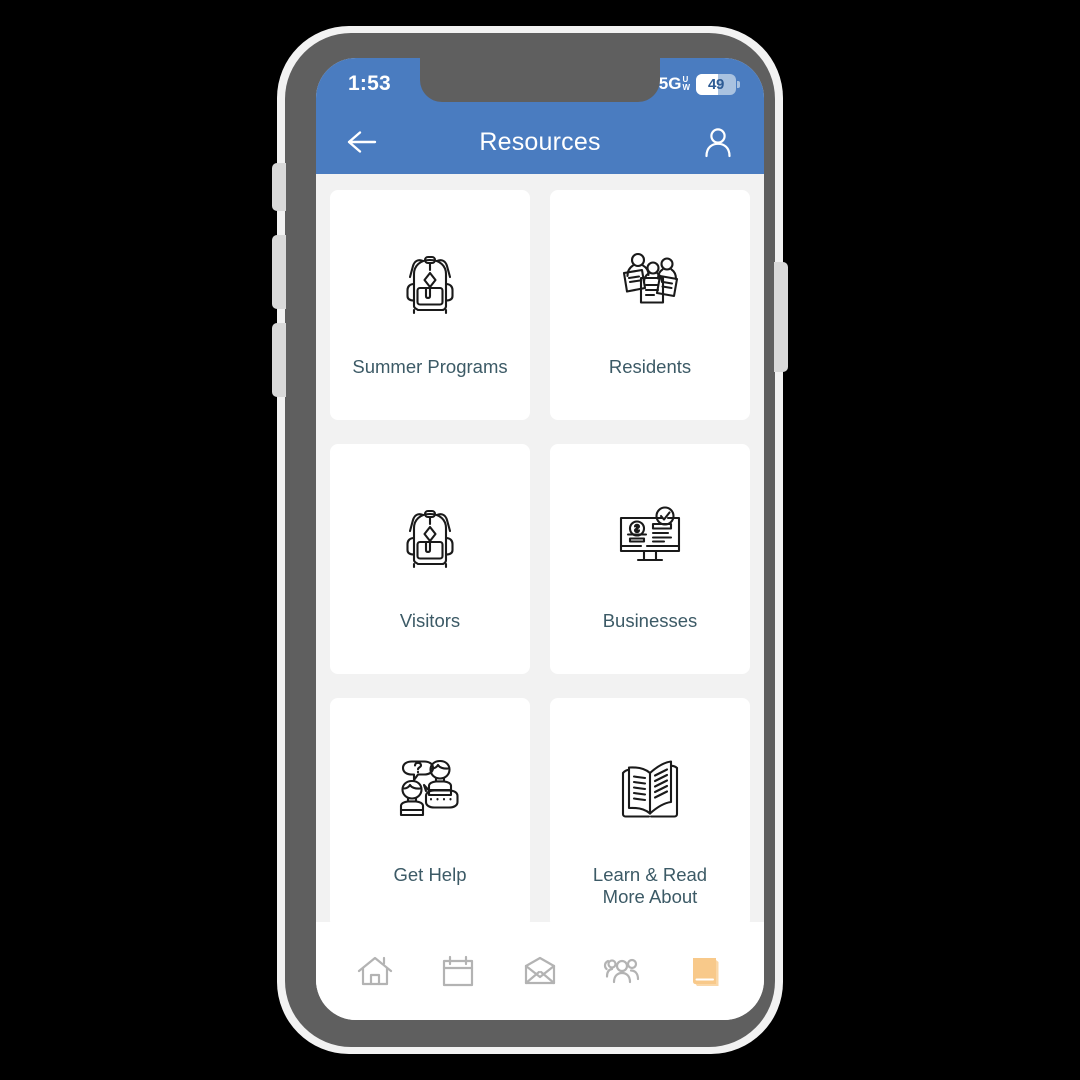 The width and height of the screenshot is (1080, 1080). I want to click on resource-card-label: Businesses, so click(650, 620).